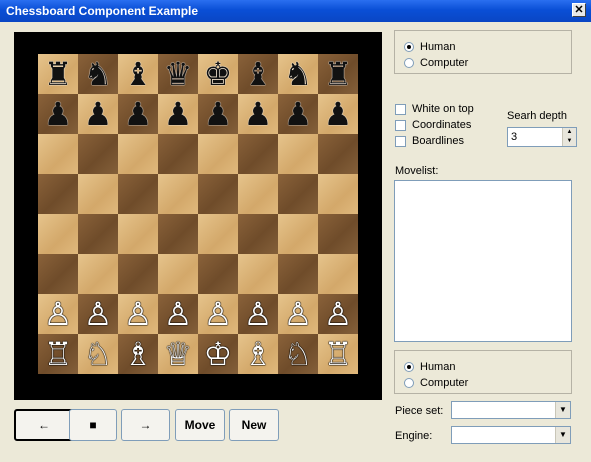  I want to click on board-square: ♜, so click(58, 74).